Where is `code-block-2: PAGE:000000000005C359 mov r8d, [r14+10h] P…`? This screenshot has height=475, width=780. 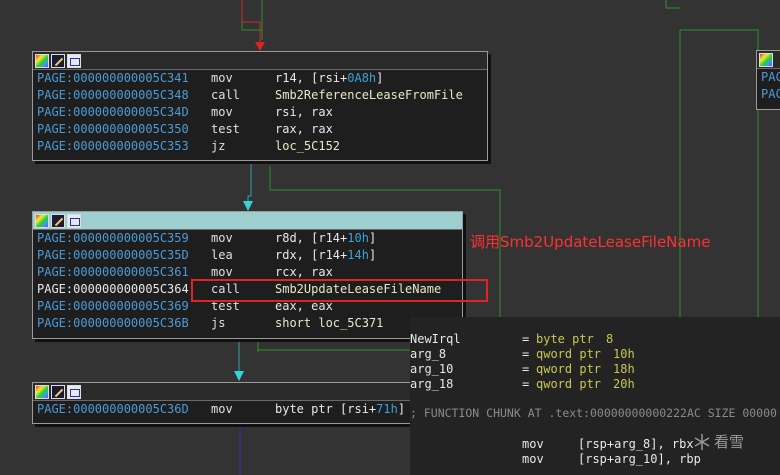 code-block-2: PAGE:000000000005C359 mov r8d, [r14+10h] P… is located at coordinates (247, 275).